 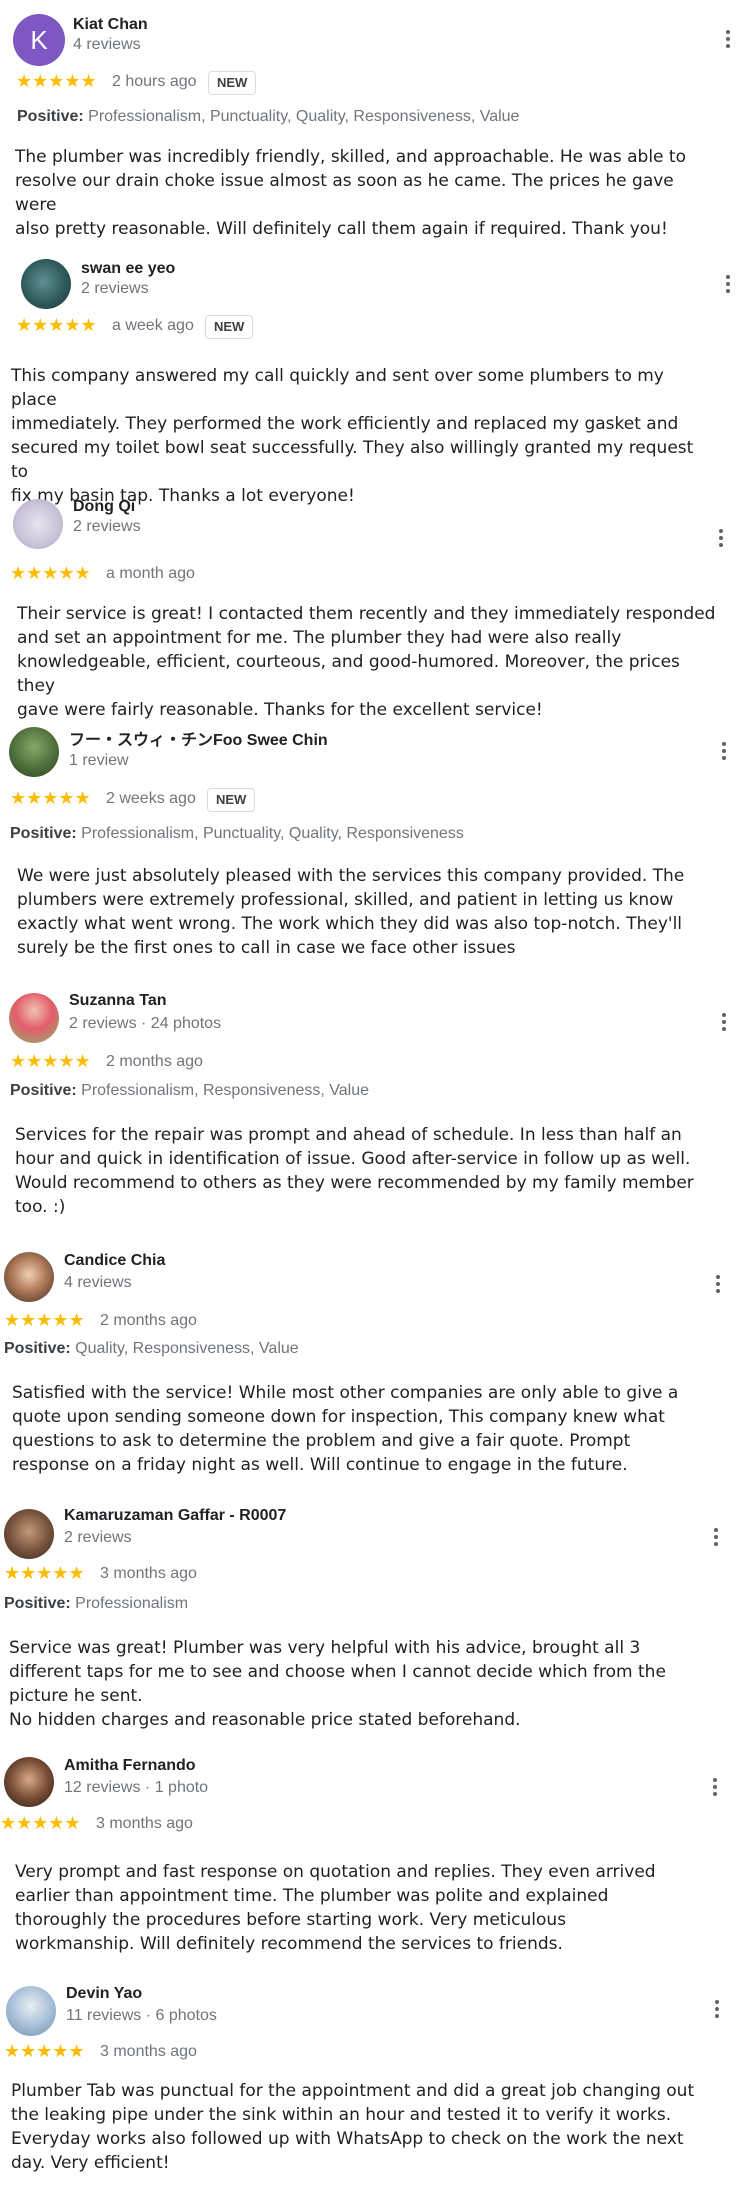 What do you see at coordinates (132, 1603) in the screenshot?
I see `positive-list: Professionalism` at bounding box center [132, 1603].